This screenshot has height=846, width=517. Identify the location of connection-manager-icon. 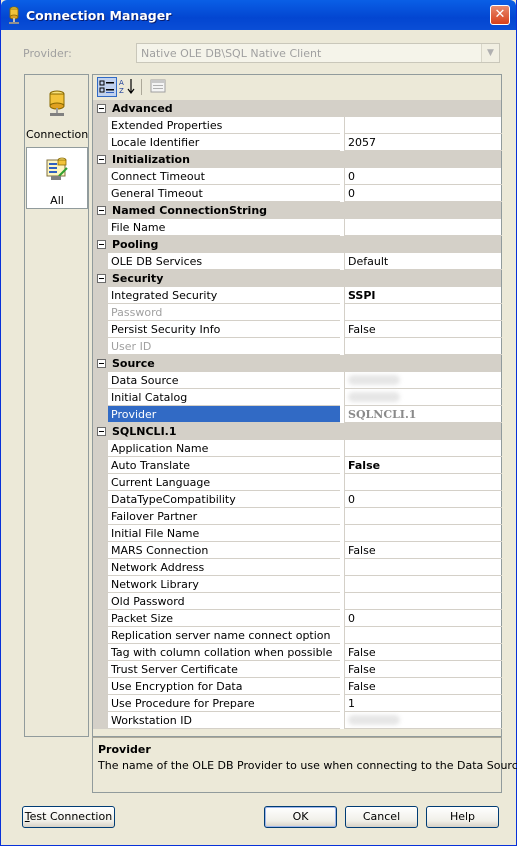
(14, 15).